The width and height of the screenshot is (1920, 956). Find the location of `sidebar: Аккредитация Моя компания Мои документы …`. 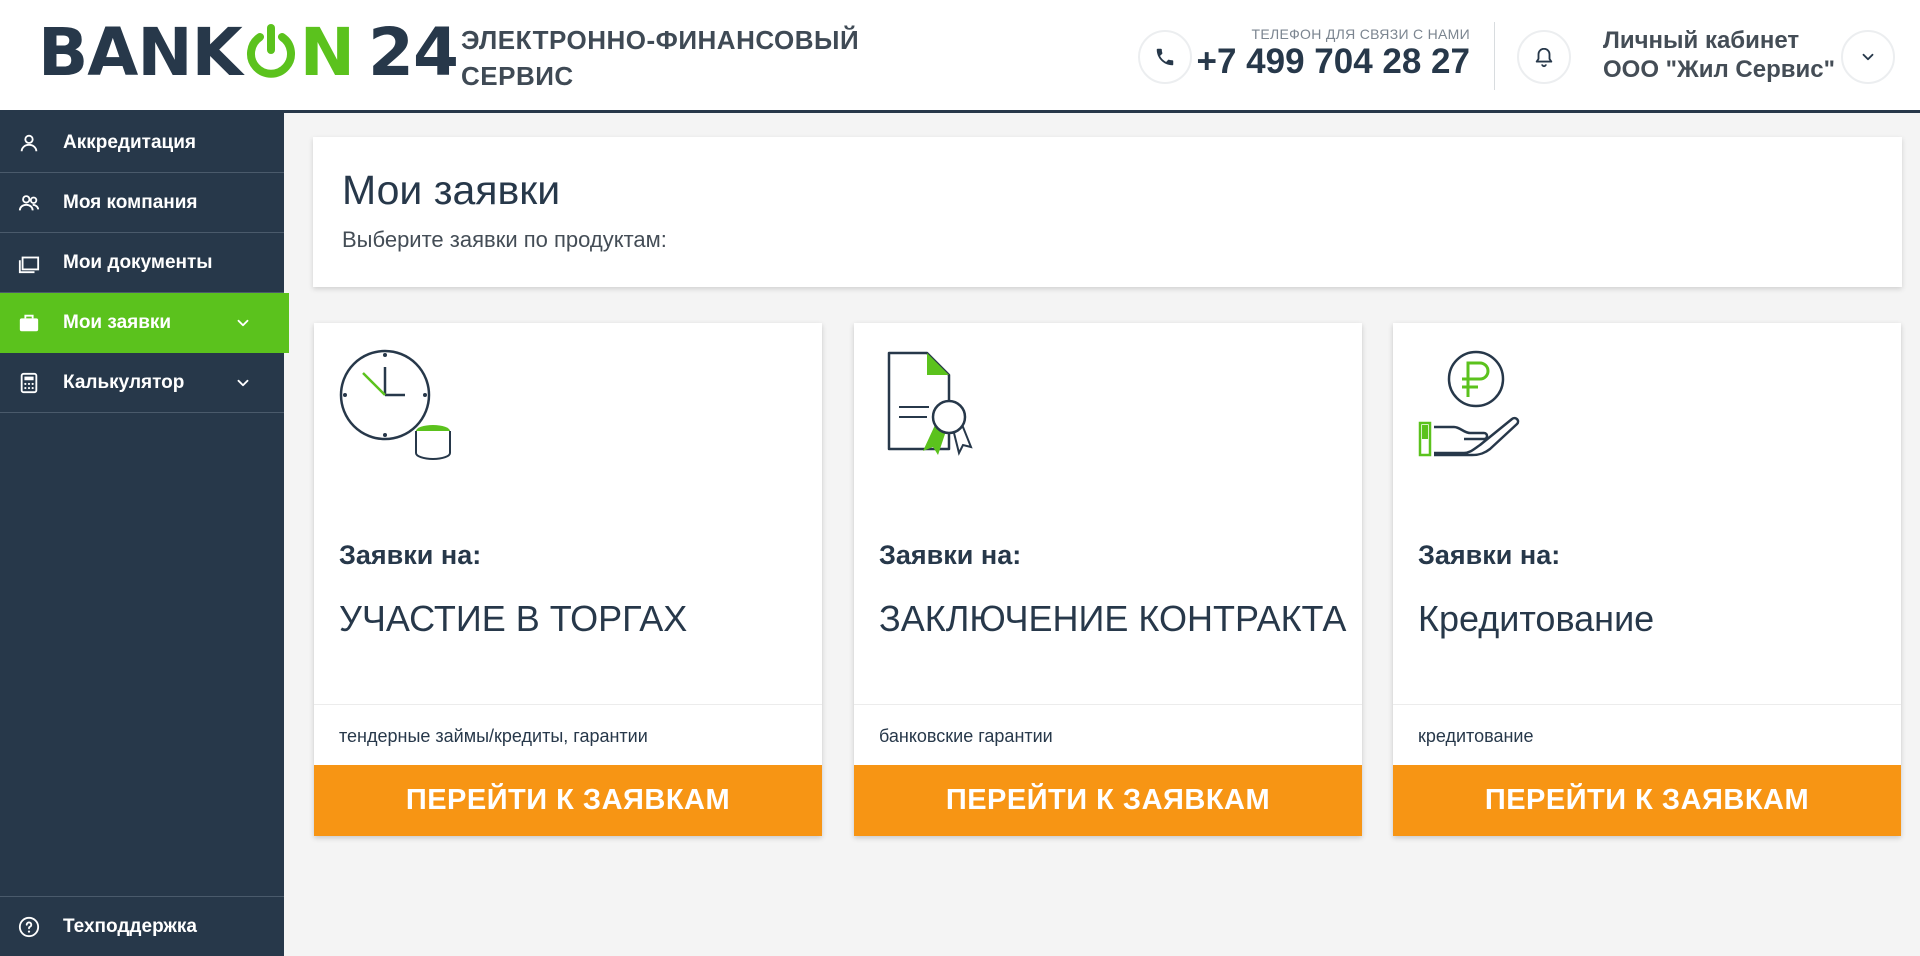

sidebar: Аккредитация Моя компания Мои документы … is located at coordinates (144, 534).